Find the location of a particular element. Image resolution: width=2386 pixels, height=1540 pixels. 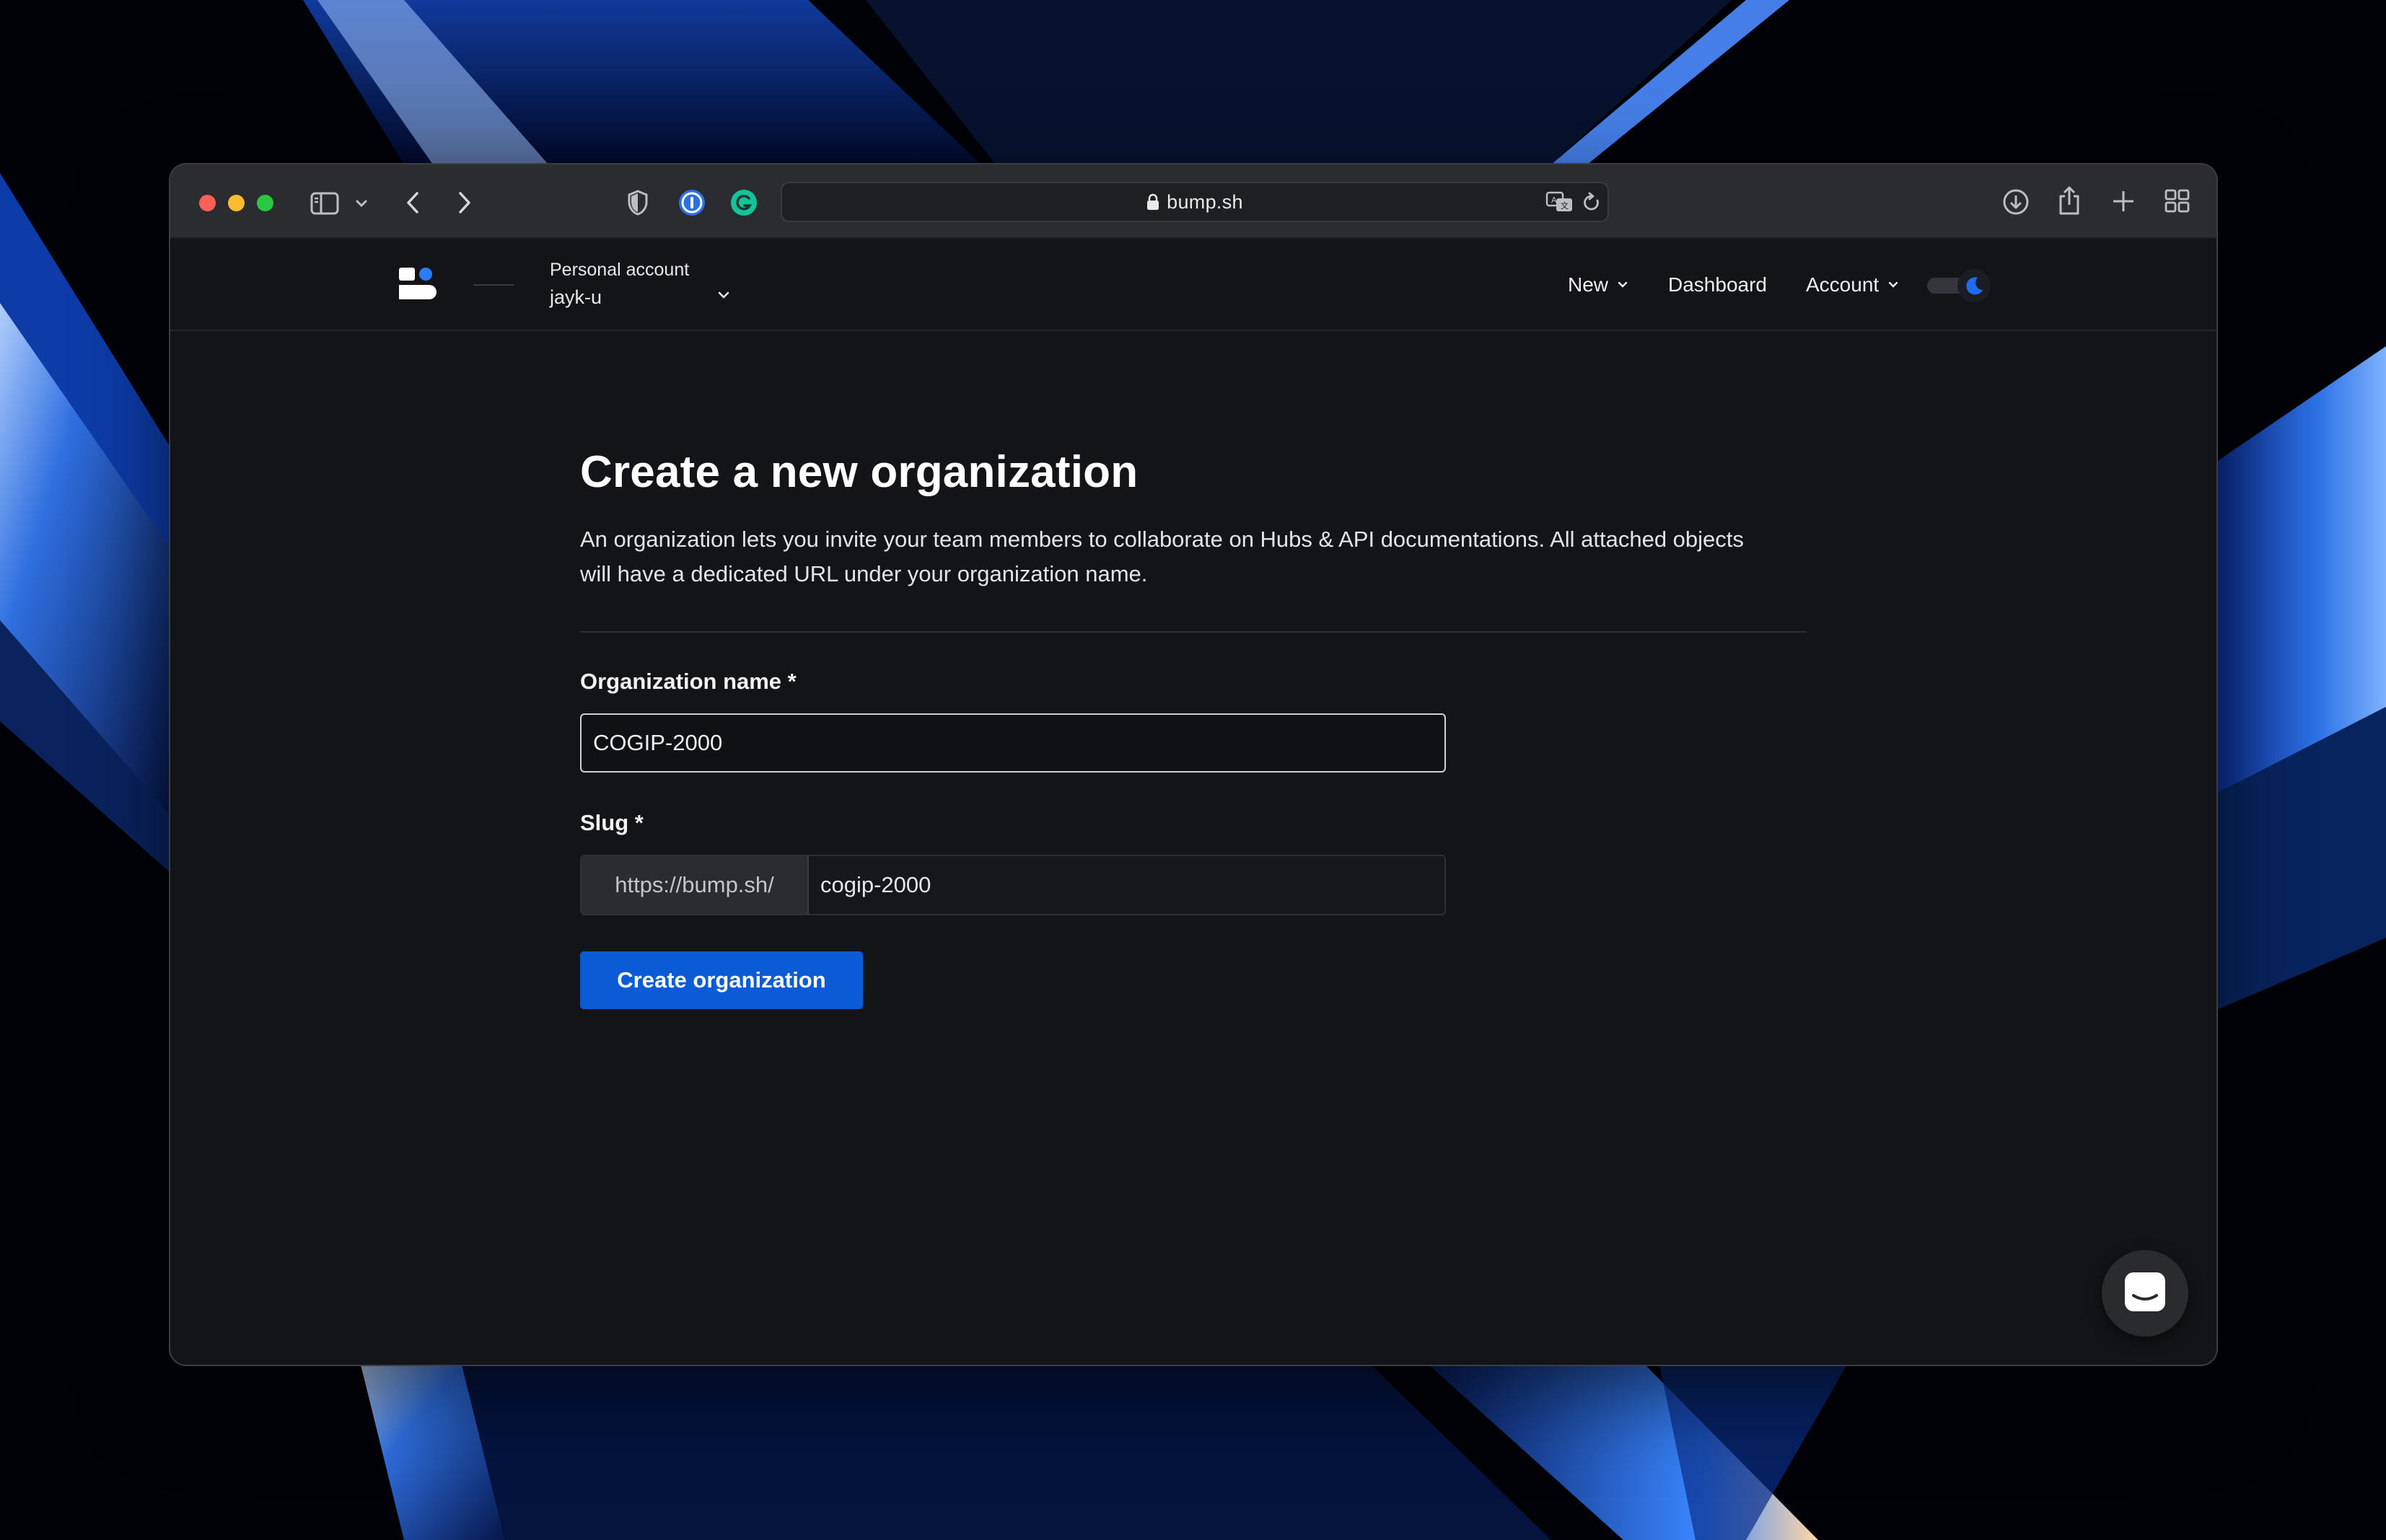

nav-new-menu: New is located at coordinates (1598, 285).